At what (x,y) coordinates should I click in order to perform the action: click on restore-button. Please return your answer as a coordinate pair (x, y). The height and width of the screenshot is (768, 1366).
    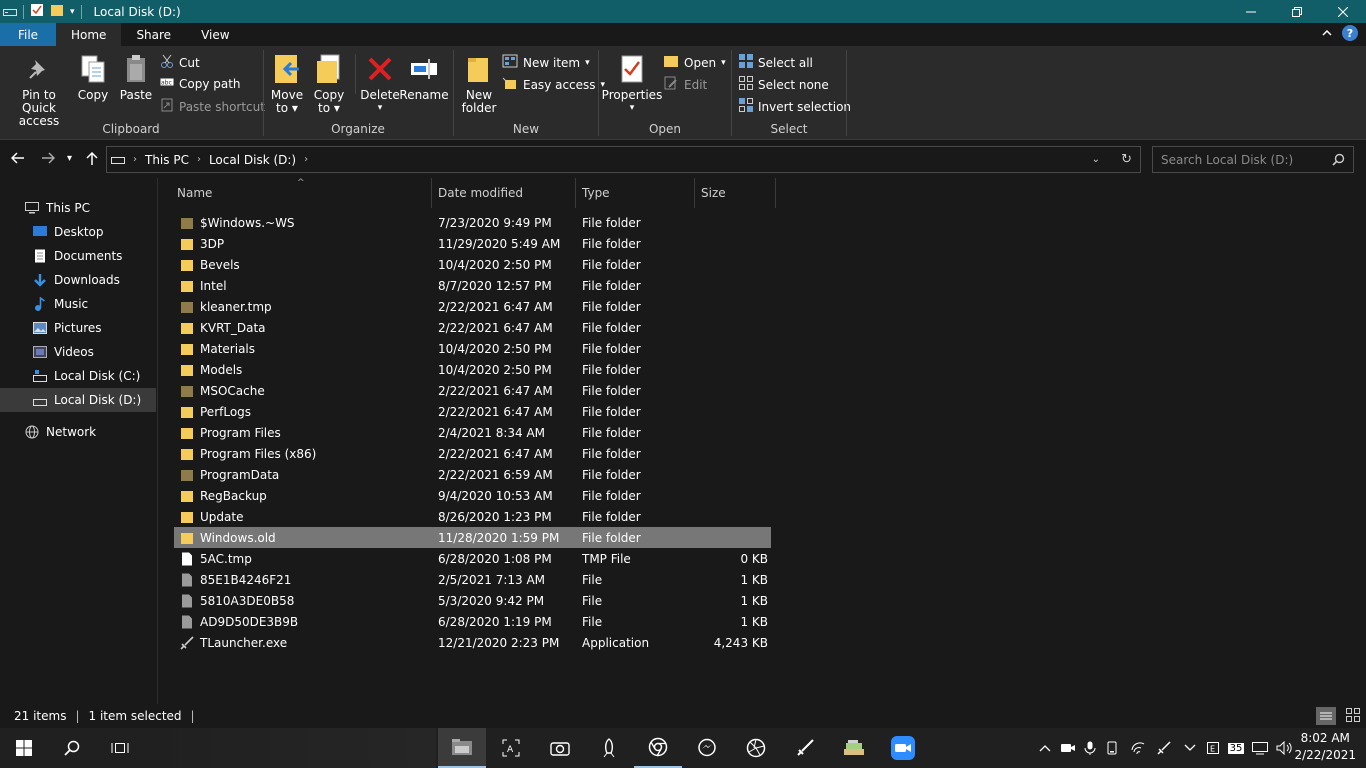
    Looking at the image, I should click on (1297, 11).